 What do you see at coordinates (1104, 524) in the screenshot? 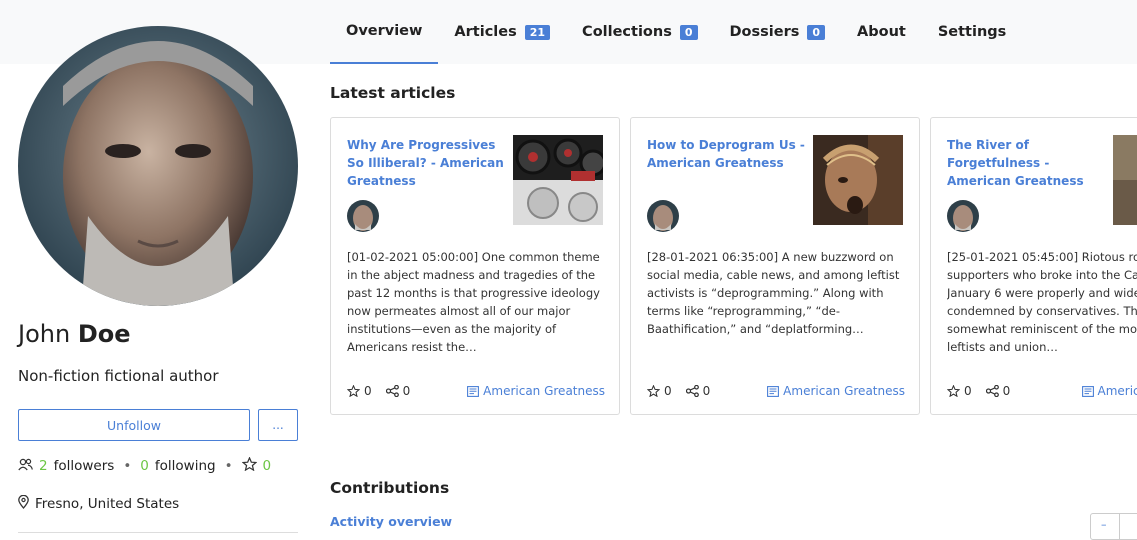
I see `zoom-out-button: –` at bounding box center [1104, 524].